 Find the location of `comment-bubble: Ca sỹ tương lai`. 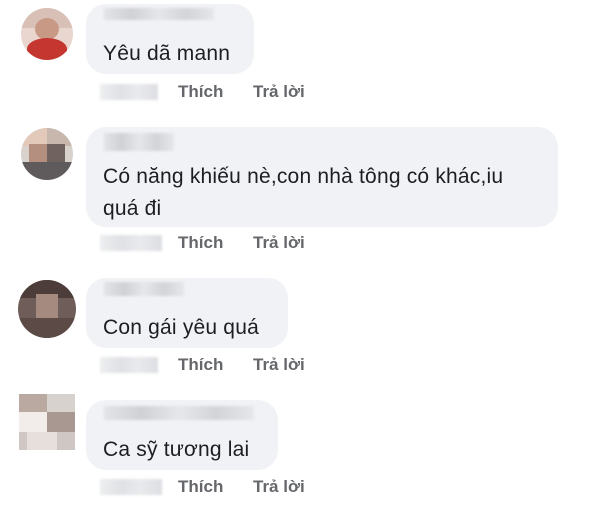

comment-bubble: Ca sỹ tương lai is located at coordinates (182, 435).